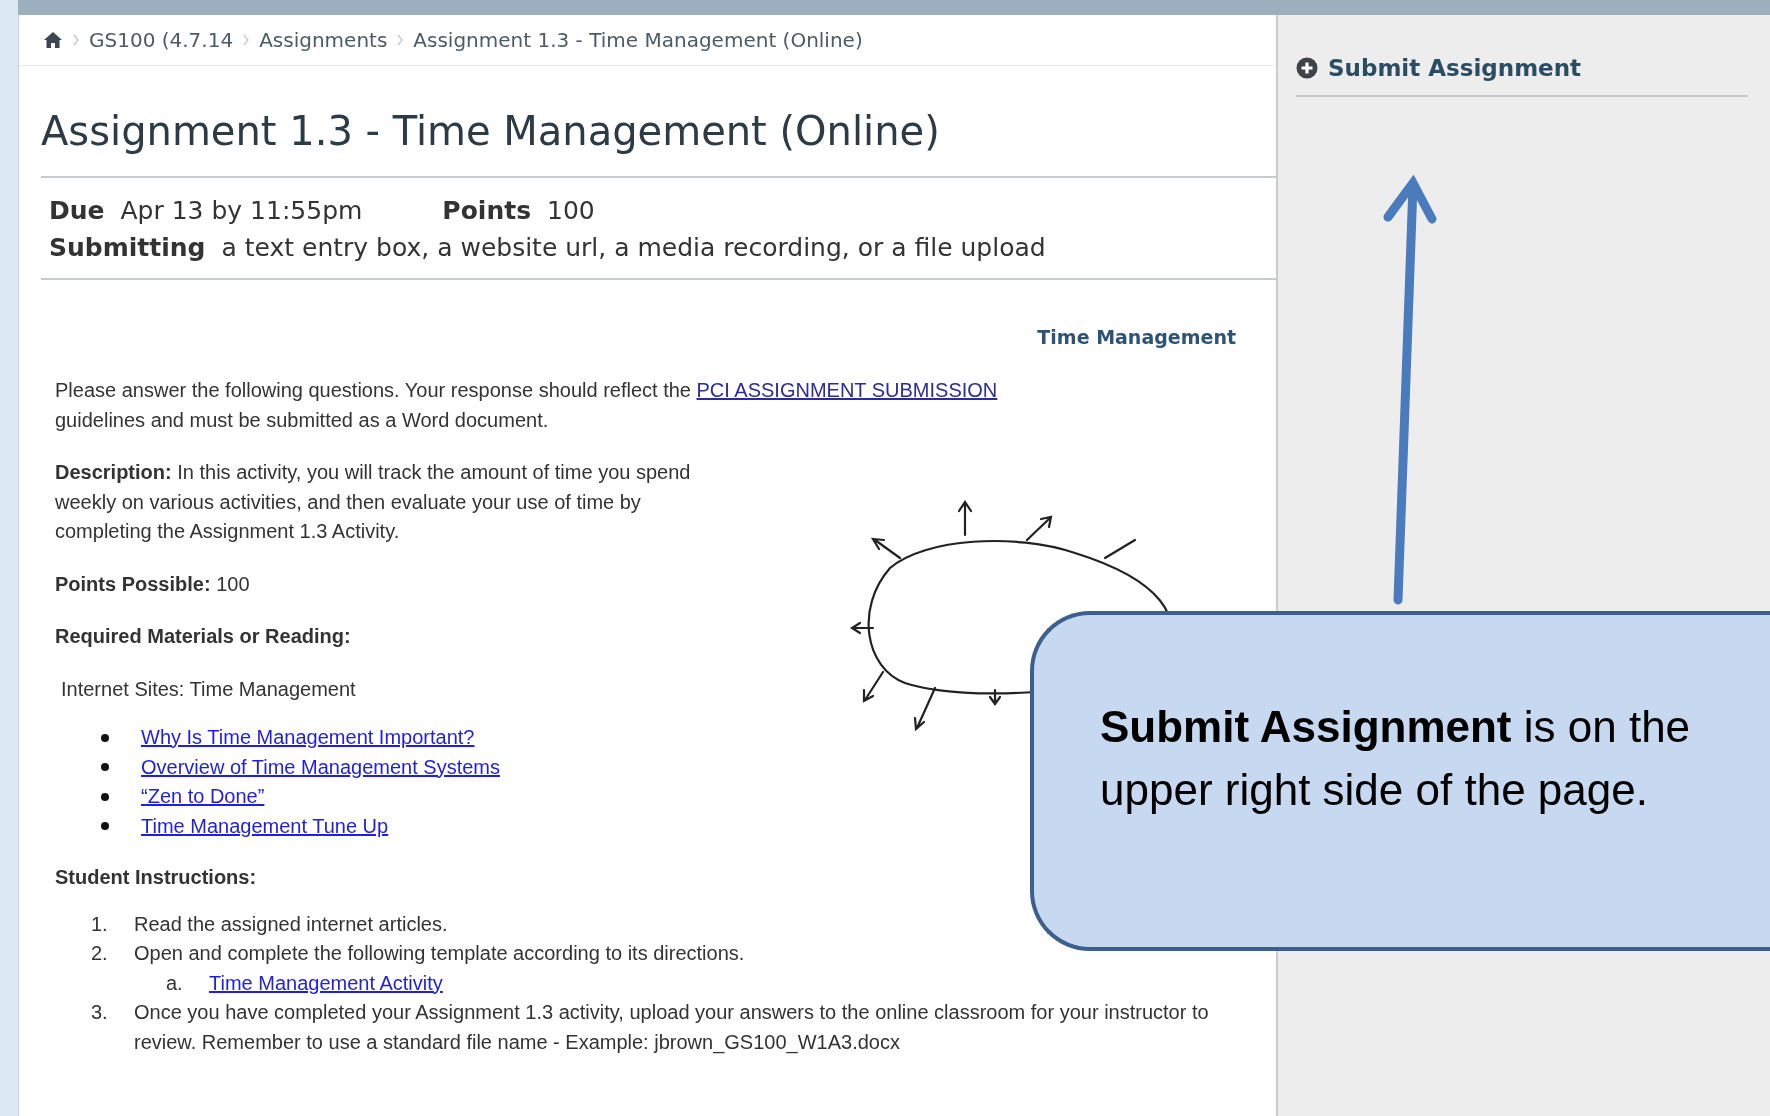 The height and width of the screenshot is (1116, 1770). Describe the element at coordinates (1396, 758) in the screenshot. I see `callout-text: Submit Assignment is on the upper right side of the page.` at that location.